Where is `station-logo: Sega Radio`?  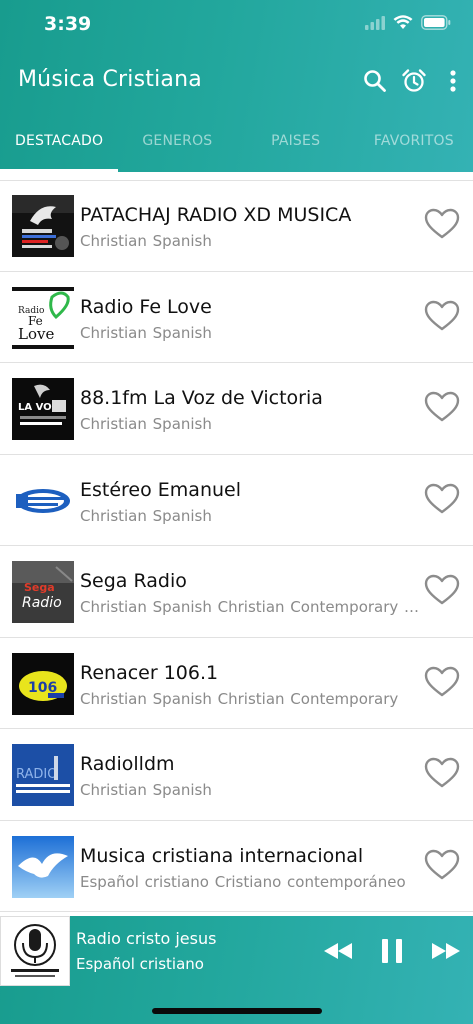
station-logo: Sega Radio is located at coordinates (43, 592).